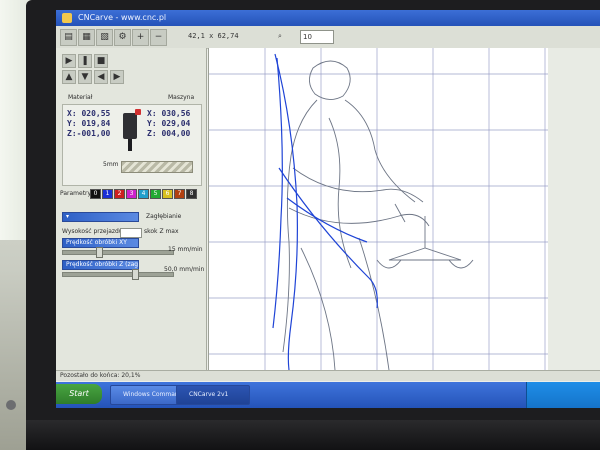 The height and width of the screenshot is (450, 600). What do you see at coordinates (191, 194) in the screenshot?
I see `color-swatch: 8` at bounding box center [191, 194].